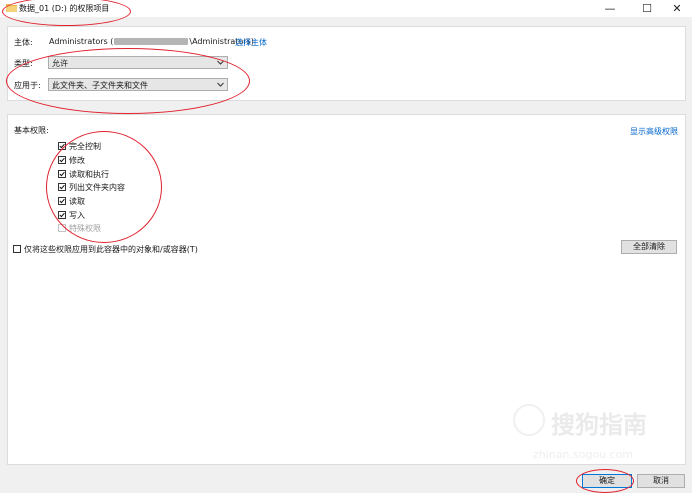 Image resolution: width=692 pixels, height=493 pixels. What do you see at coordinates (77, 160) in the screenshot?
I see `permission-label: 修改` at bounding box center [77, 160].